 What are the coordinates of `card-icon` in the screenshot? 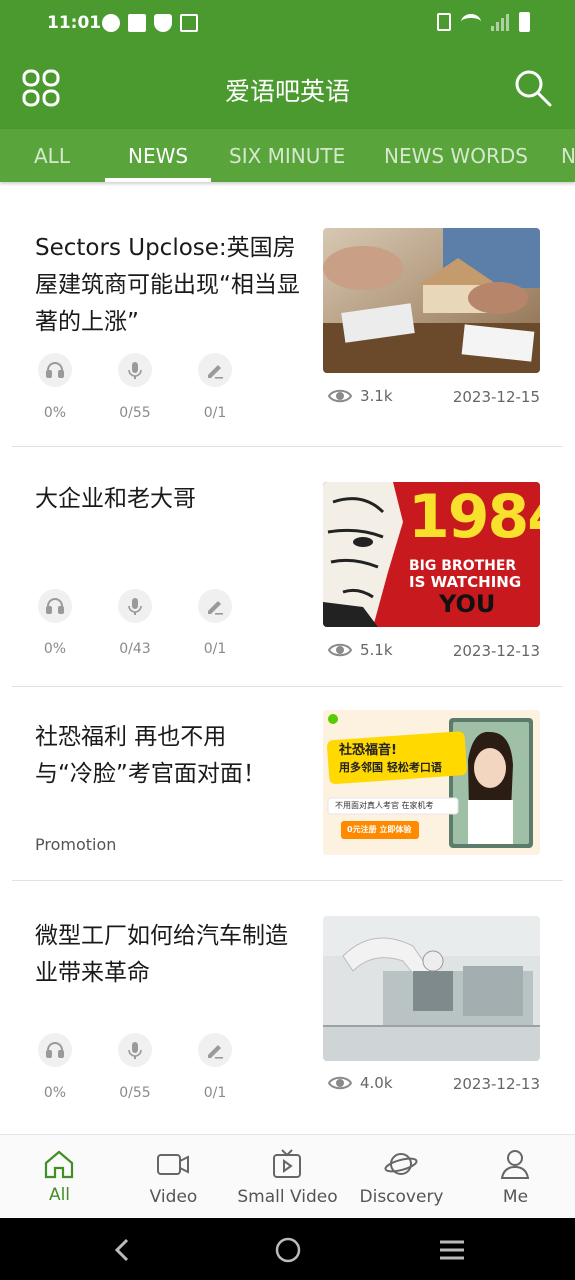 It's located at (189, 23).